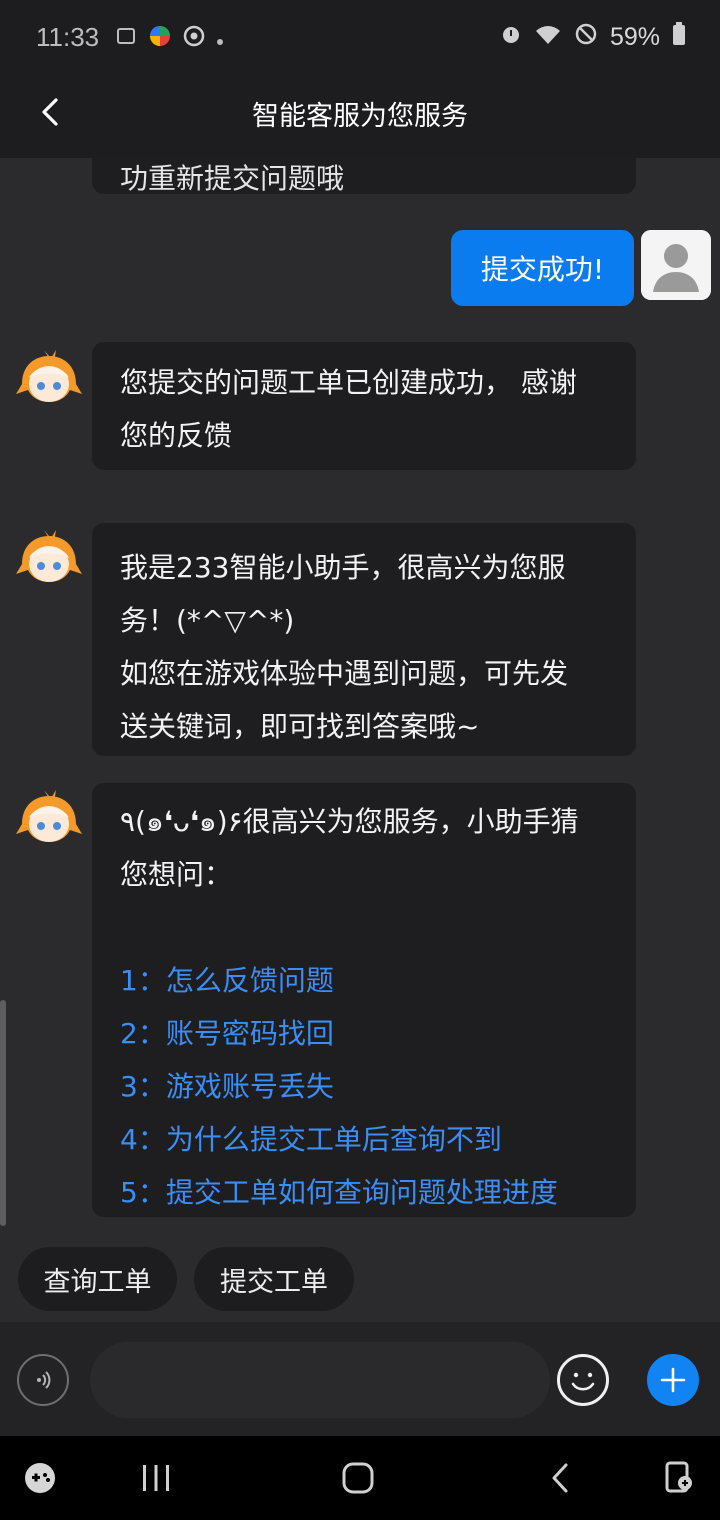  Describe the element at coordinates (511, 37) in the screenshot. I see `alarm-icon` at that location.